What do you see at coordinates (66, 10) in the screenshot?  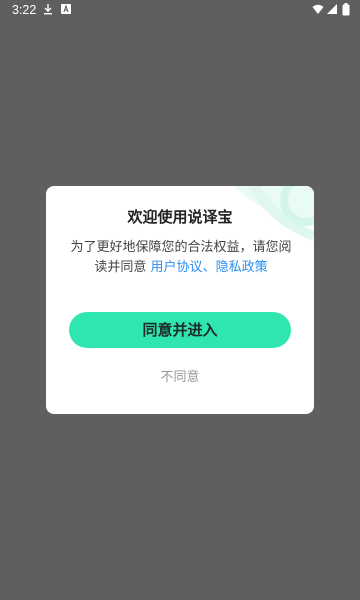 I see `app-a-icon` at bounding box center [66, 10].